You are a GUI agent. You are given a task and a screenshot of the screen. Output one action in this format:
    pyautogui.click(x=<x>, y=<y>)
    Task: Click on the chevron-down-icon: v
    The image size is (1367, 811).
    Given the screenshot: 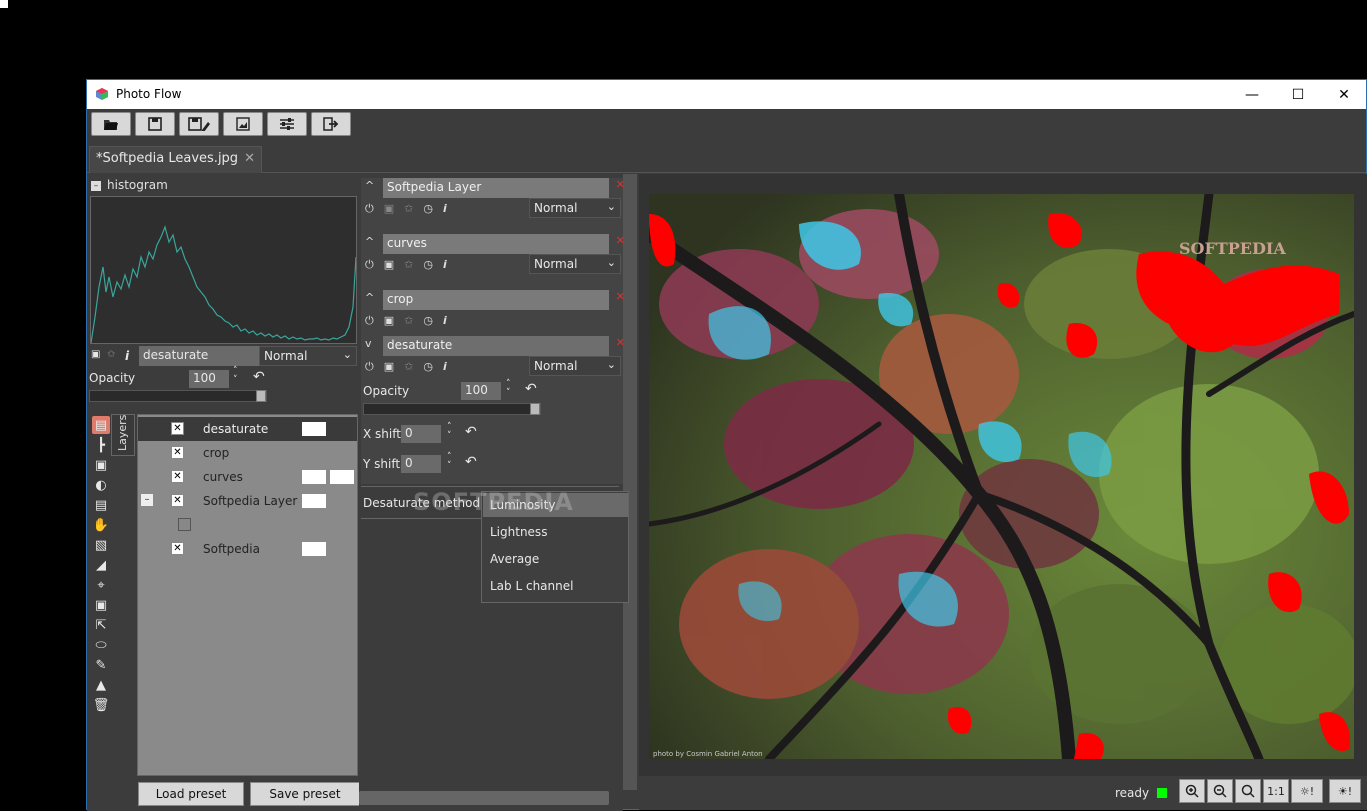 What is the action you would take?
    pyautogui.click(x=368, y=343)
    